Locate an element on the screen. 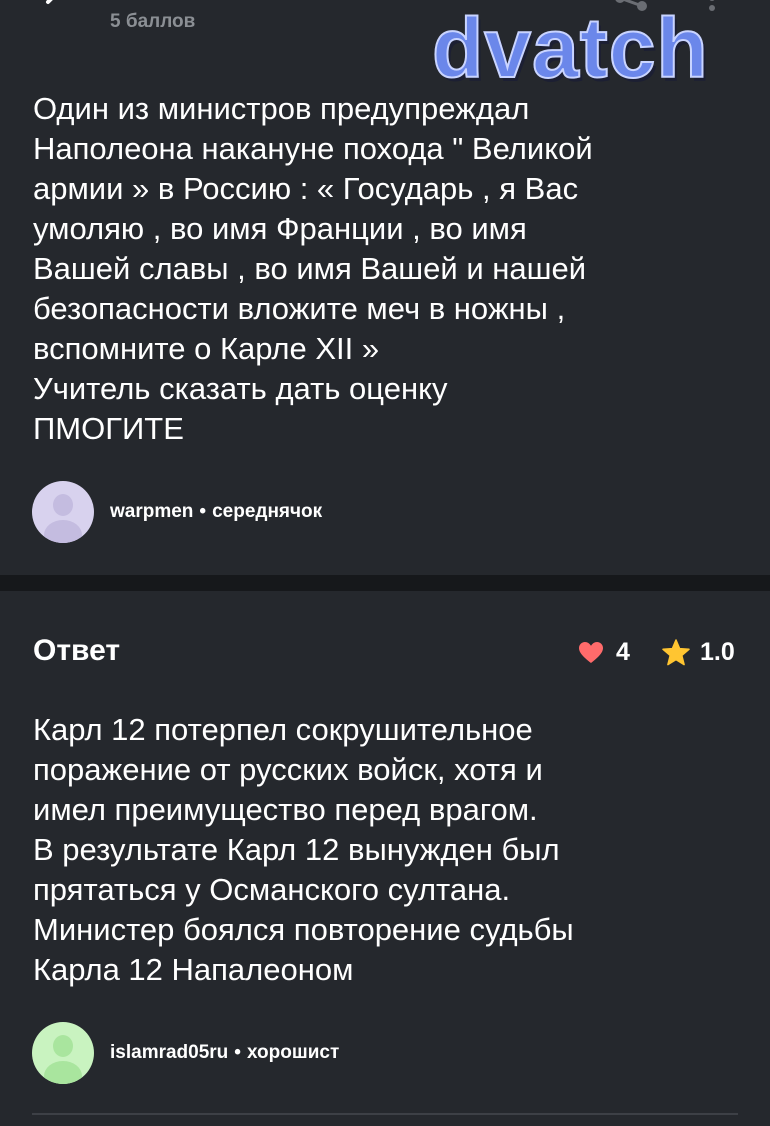  chevron-left-icon is located at coordinates (51, 8).